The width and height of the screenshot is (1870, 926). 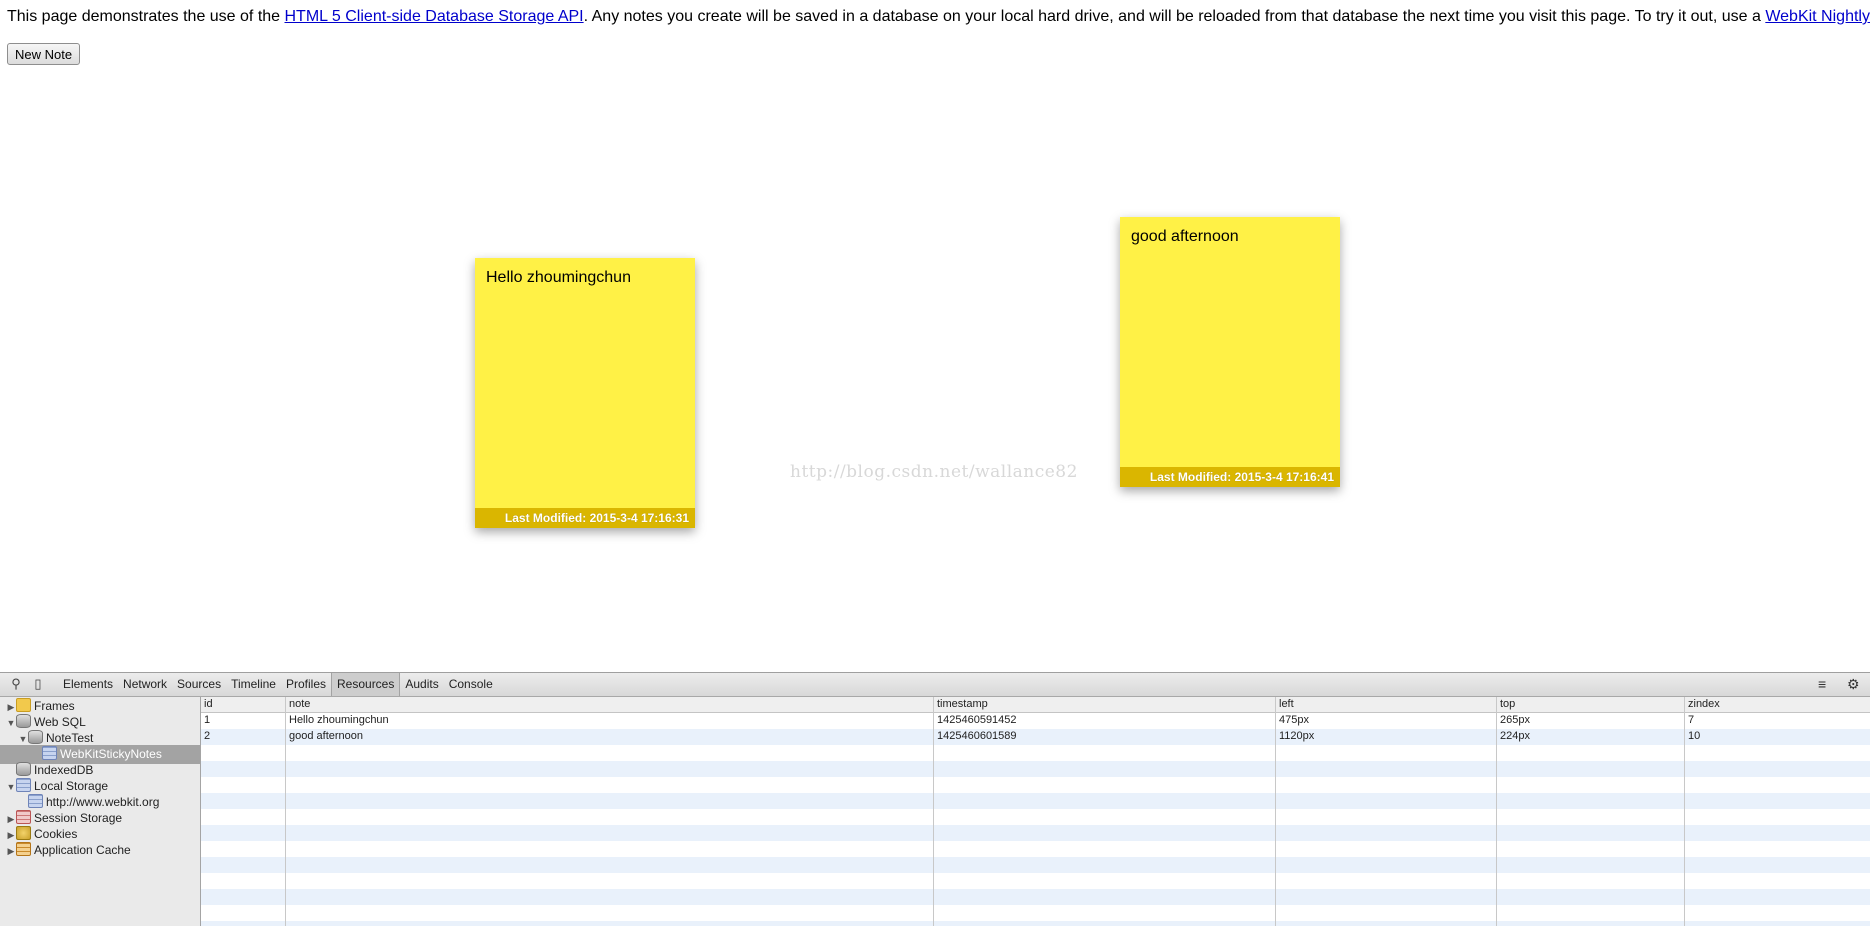 I want to click on tab-sources: Sources, so click(x=199, y=684).